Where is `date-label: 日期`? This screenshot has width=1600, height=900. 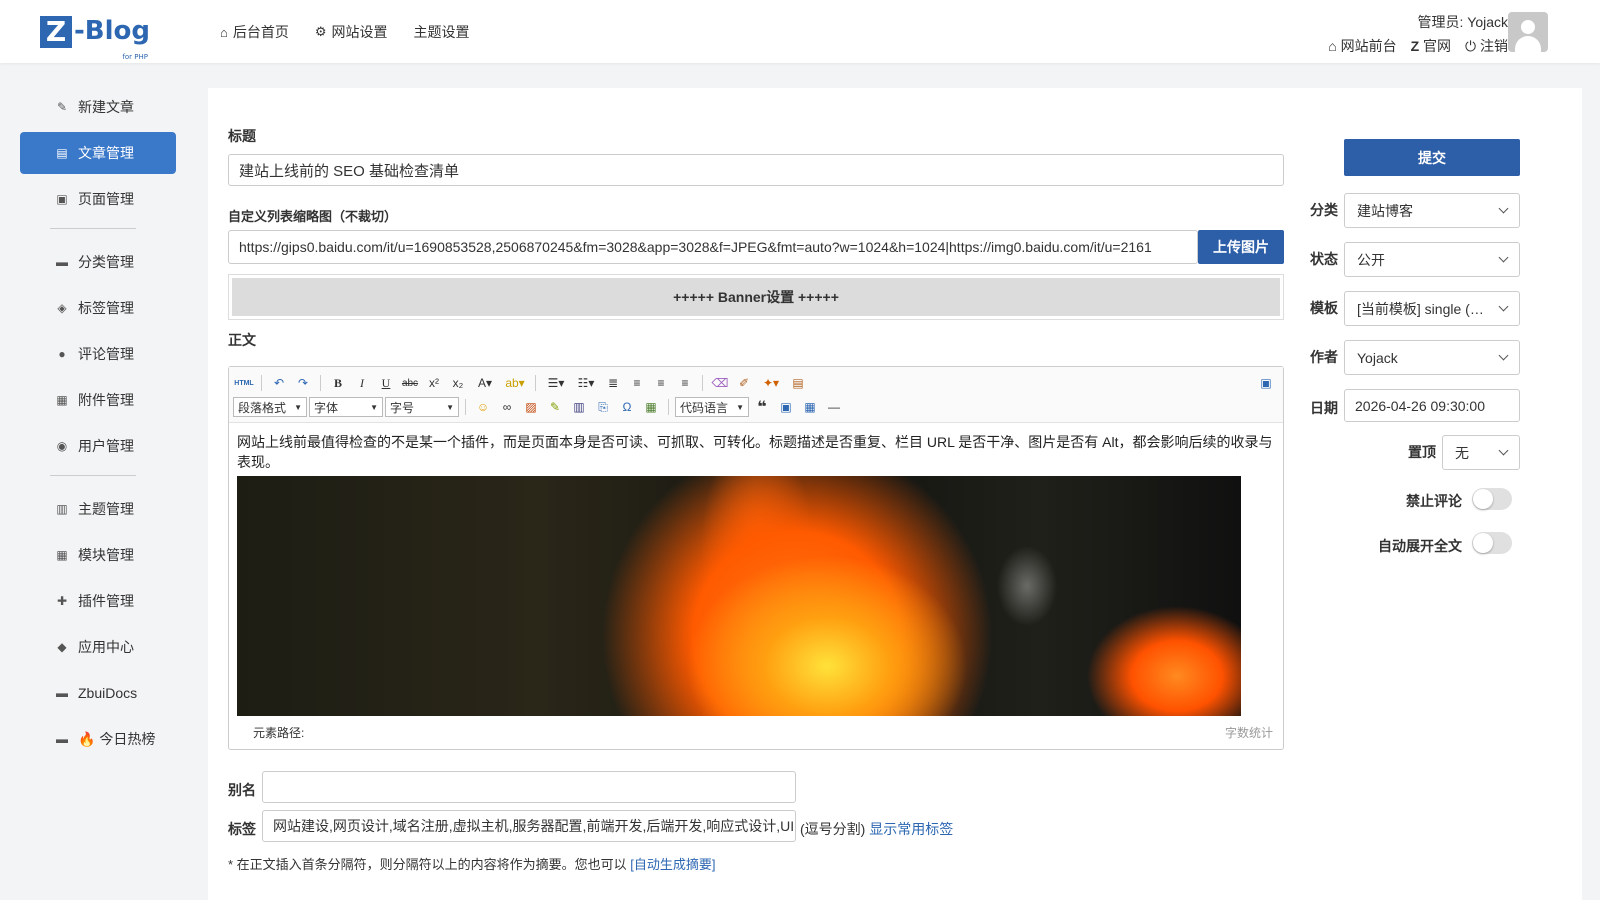 date-label: 日期 is located at coordinates (1324, 408).